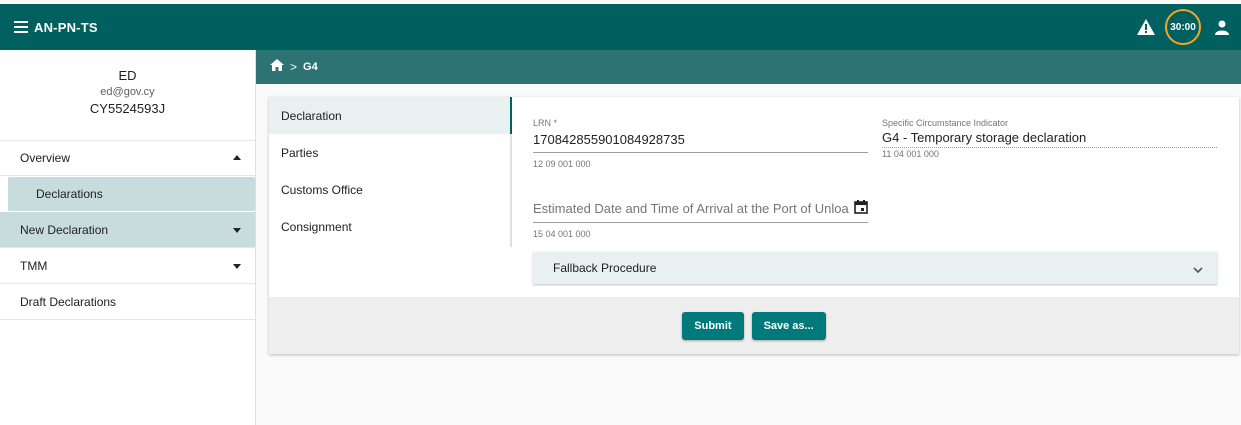 Image resolution: width=1241 pixels, height=425 pixels. What do you see at coordinates (66, 27) in the screenshot?
I see `app-title: AN-PN-TS` at bounding box center [66, 27].